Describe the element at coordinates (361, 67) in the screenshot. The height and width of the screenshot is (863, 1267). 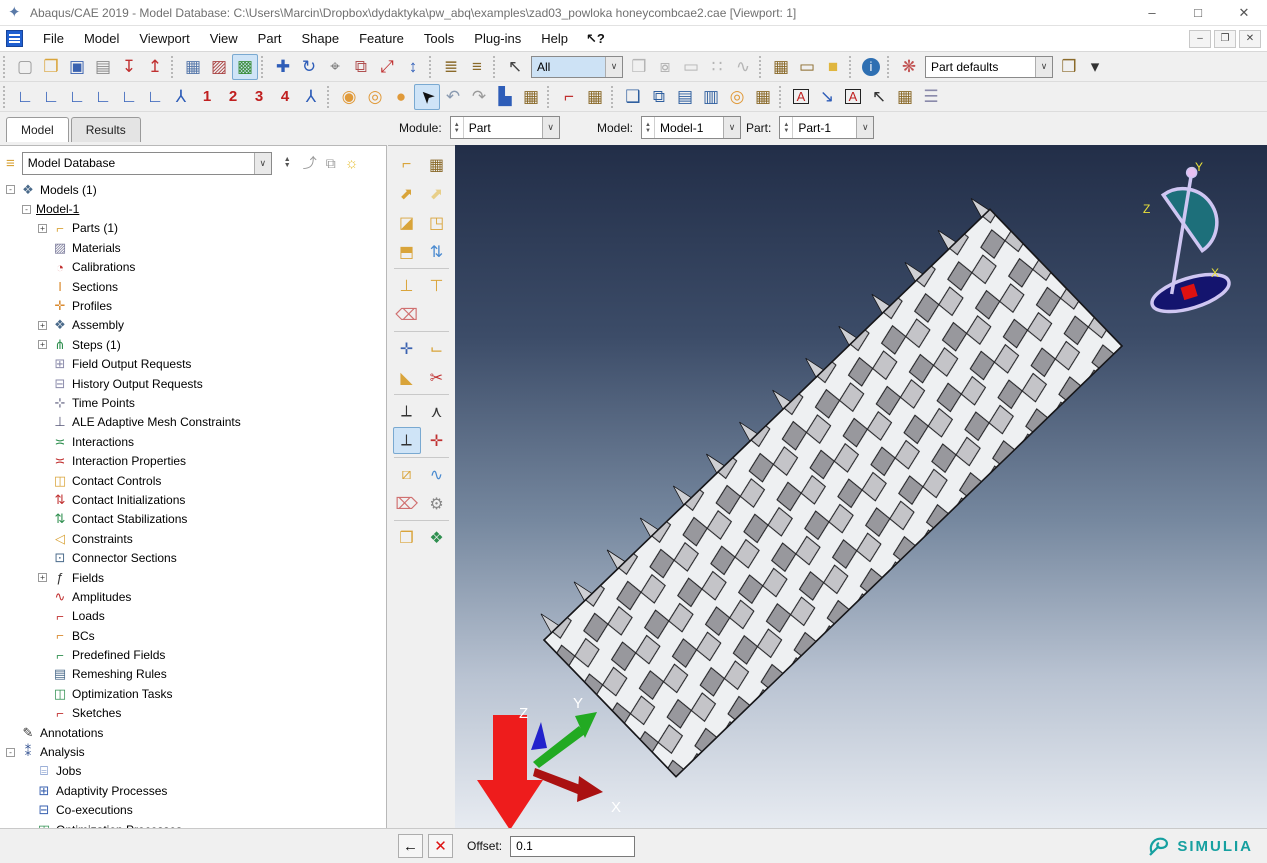
I see `box-zoom-icon: ⧉` at that location.